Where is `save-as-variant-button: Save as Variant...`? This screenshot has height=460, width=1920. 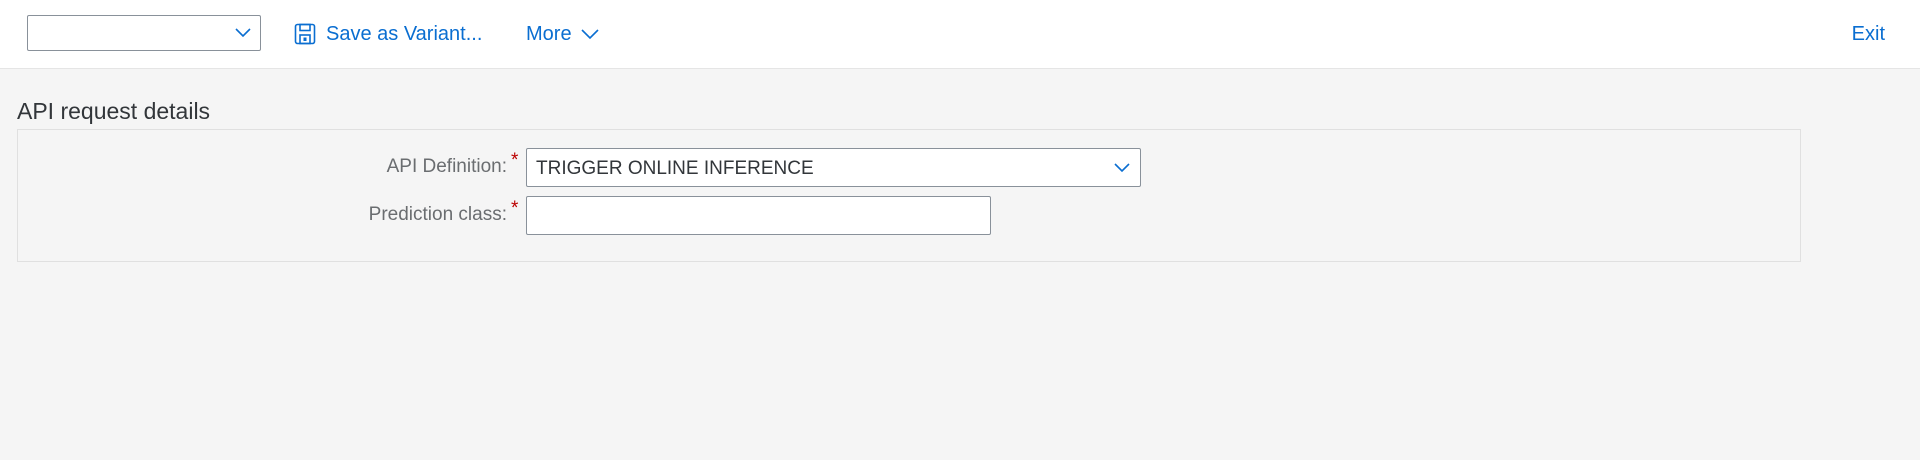 save-as-variant-button: Save as Variant... is located at coordinates (387, 34).